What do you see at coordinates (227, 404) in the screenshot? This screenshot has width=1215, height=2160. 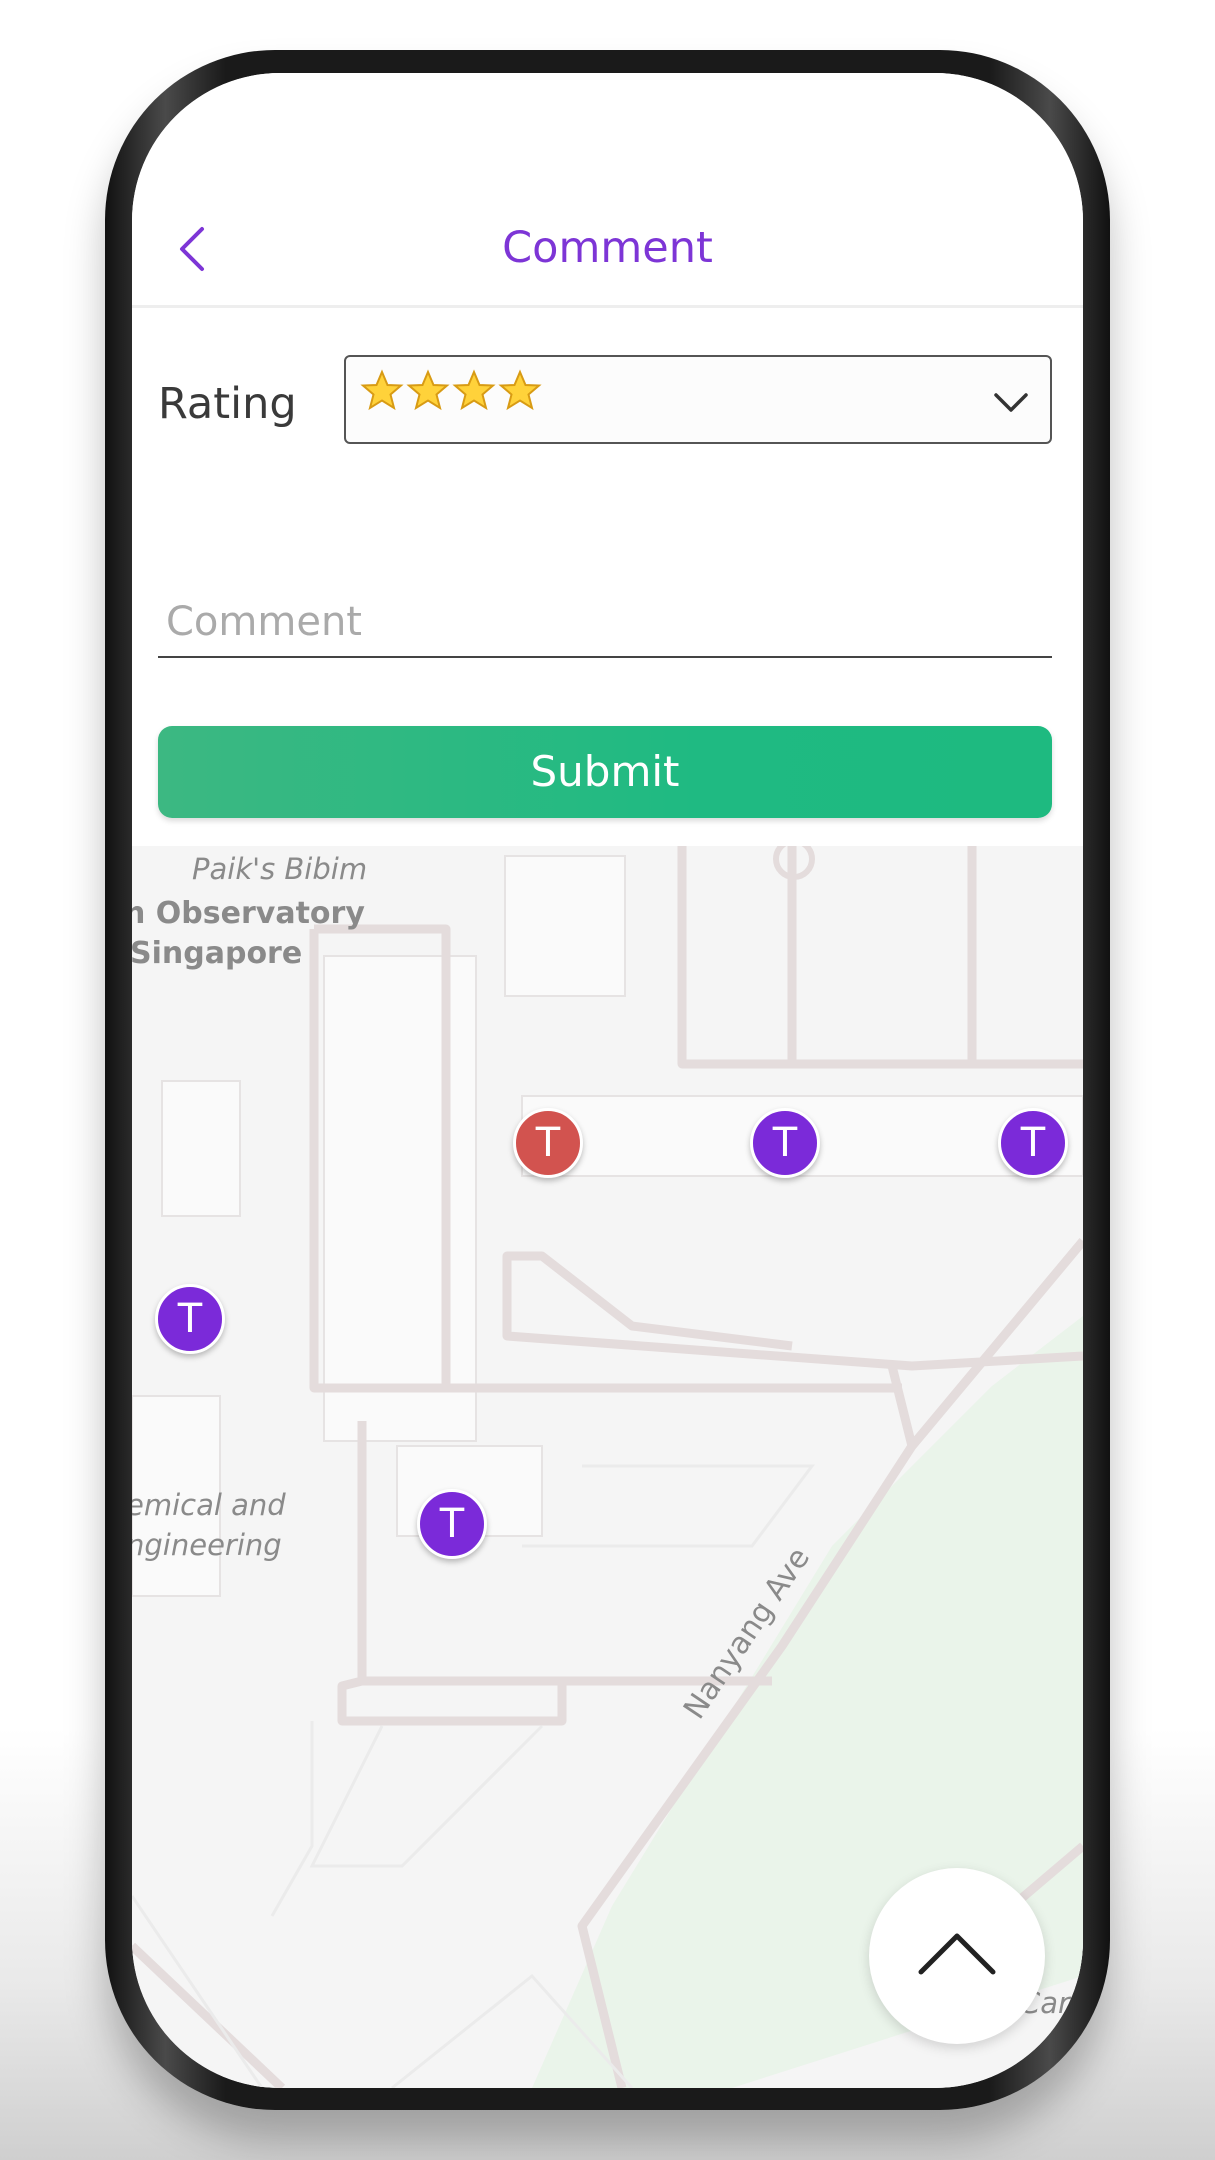 I see `rating-label: Rating` at bounding box center [227, 404].